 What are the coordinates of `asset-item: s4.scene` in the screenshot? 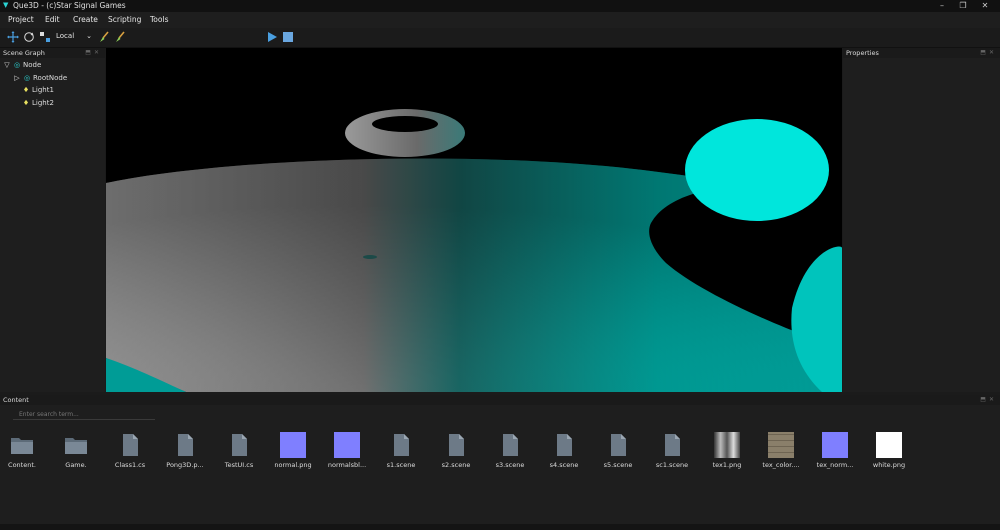 It's located at (564, 451).